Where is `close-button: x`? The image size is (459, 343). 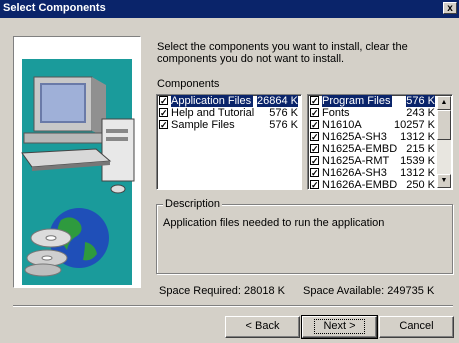
close-button: x is located at coordinates (450, 8).